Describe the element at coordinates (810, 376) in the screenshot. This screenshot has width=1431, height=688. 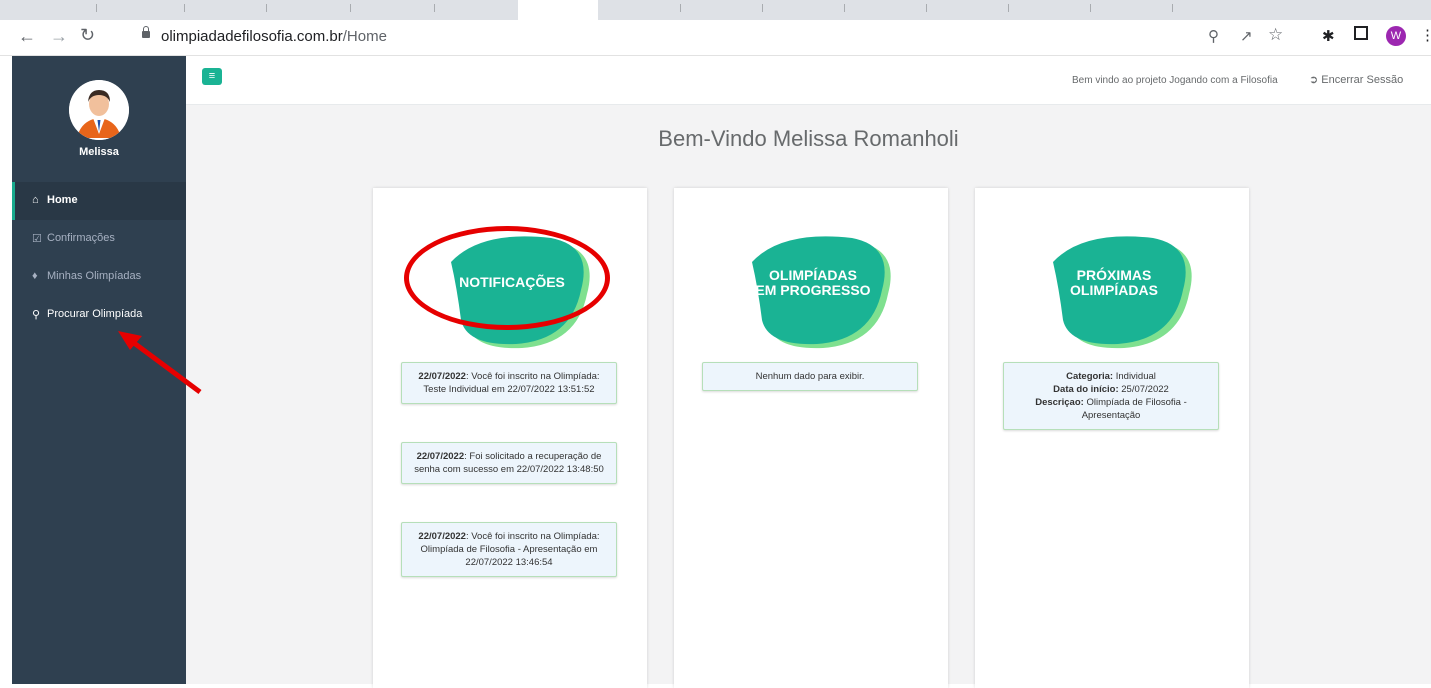
I see `empty-message: Nenhum dado para exibir.` at that location.